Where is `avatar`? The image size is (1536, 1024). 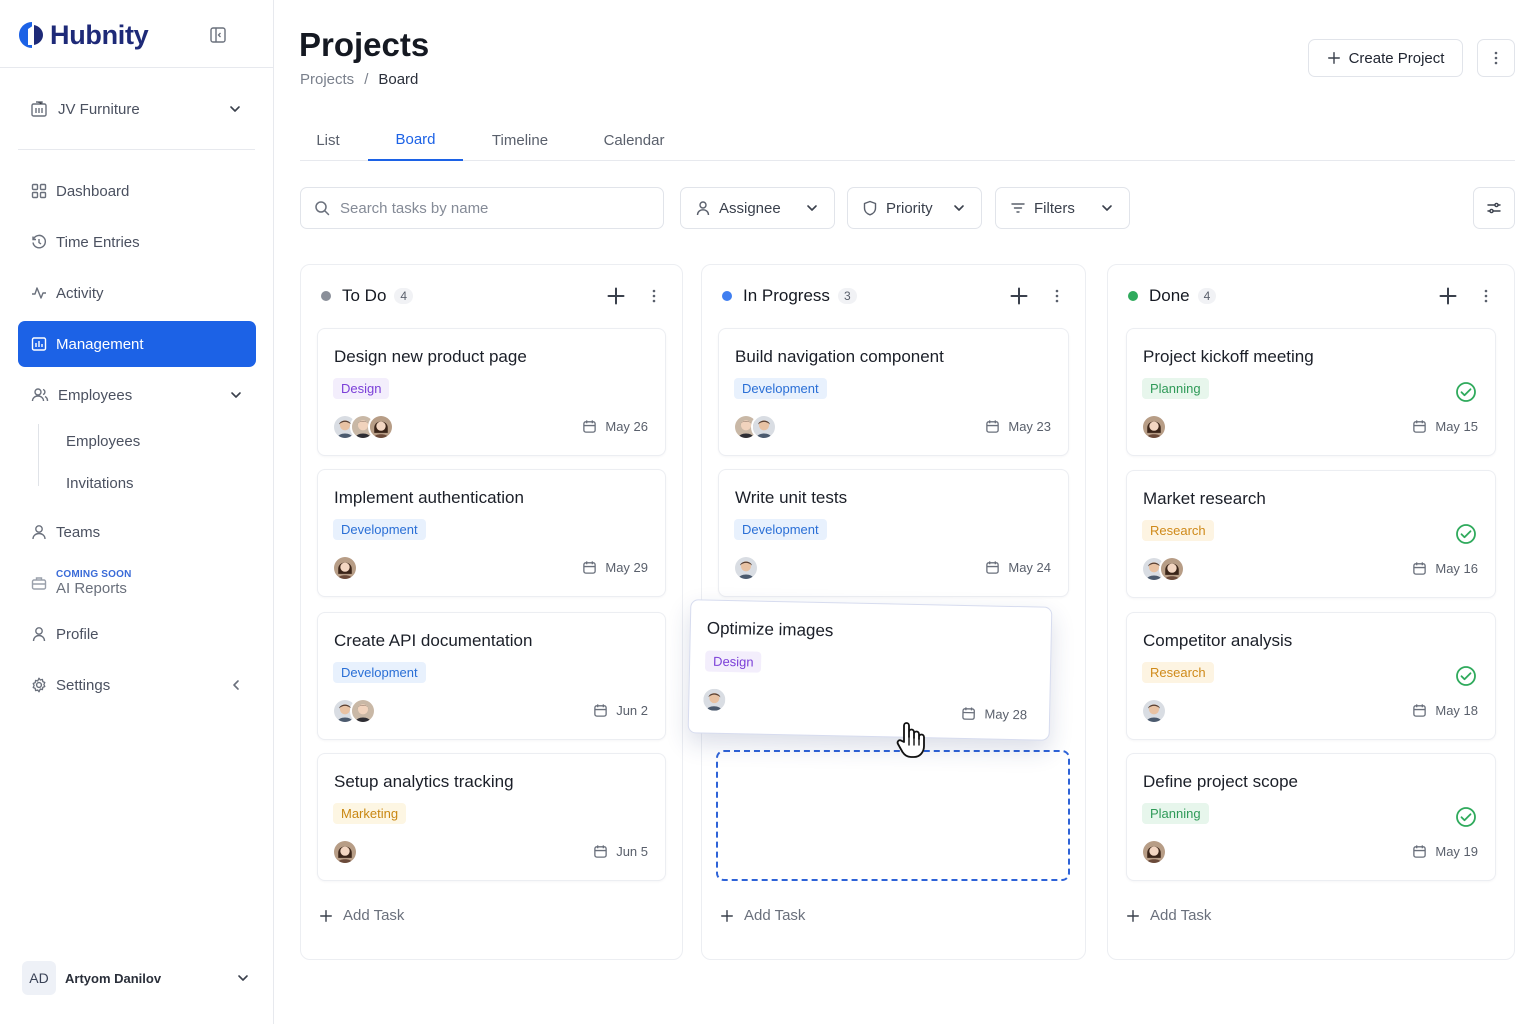
avatar is located at coordinates (746, 568).